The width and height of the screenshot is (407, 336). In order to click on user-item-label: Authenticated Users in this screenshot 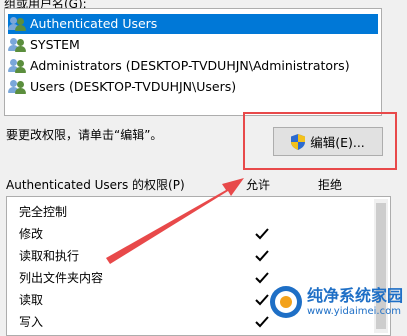, I will do `click(94, 23)`.